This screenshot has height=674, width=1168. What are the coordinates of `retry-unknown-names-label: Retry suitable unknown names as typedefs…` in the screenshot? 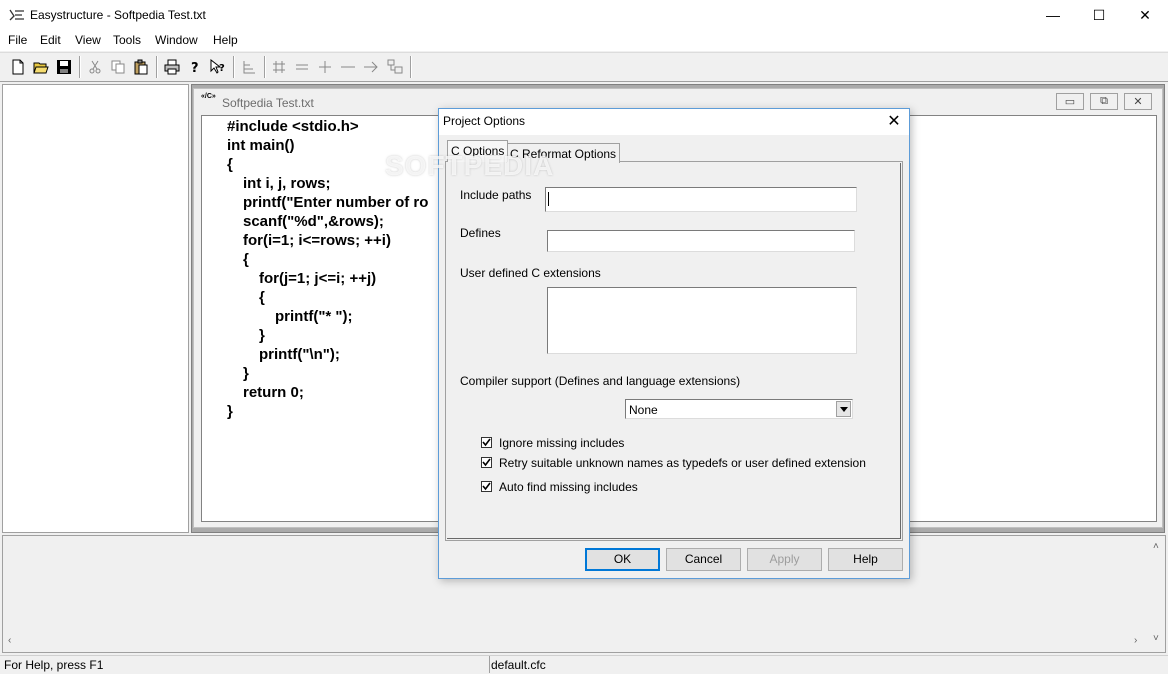 It's located at (682, 463).